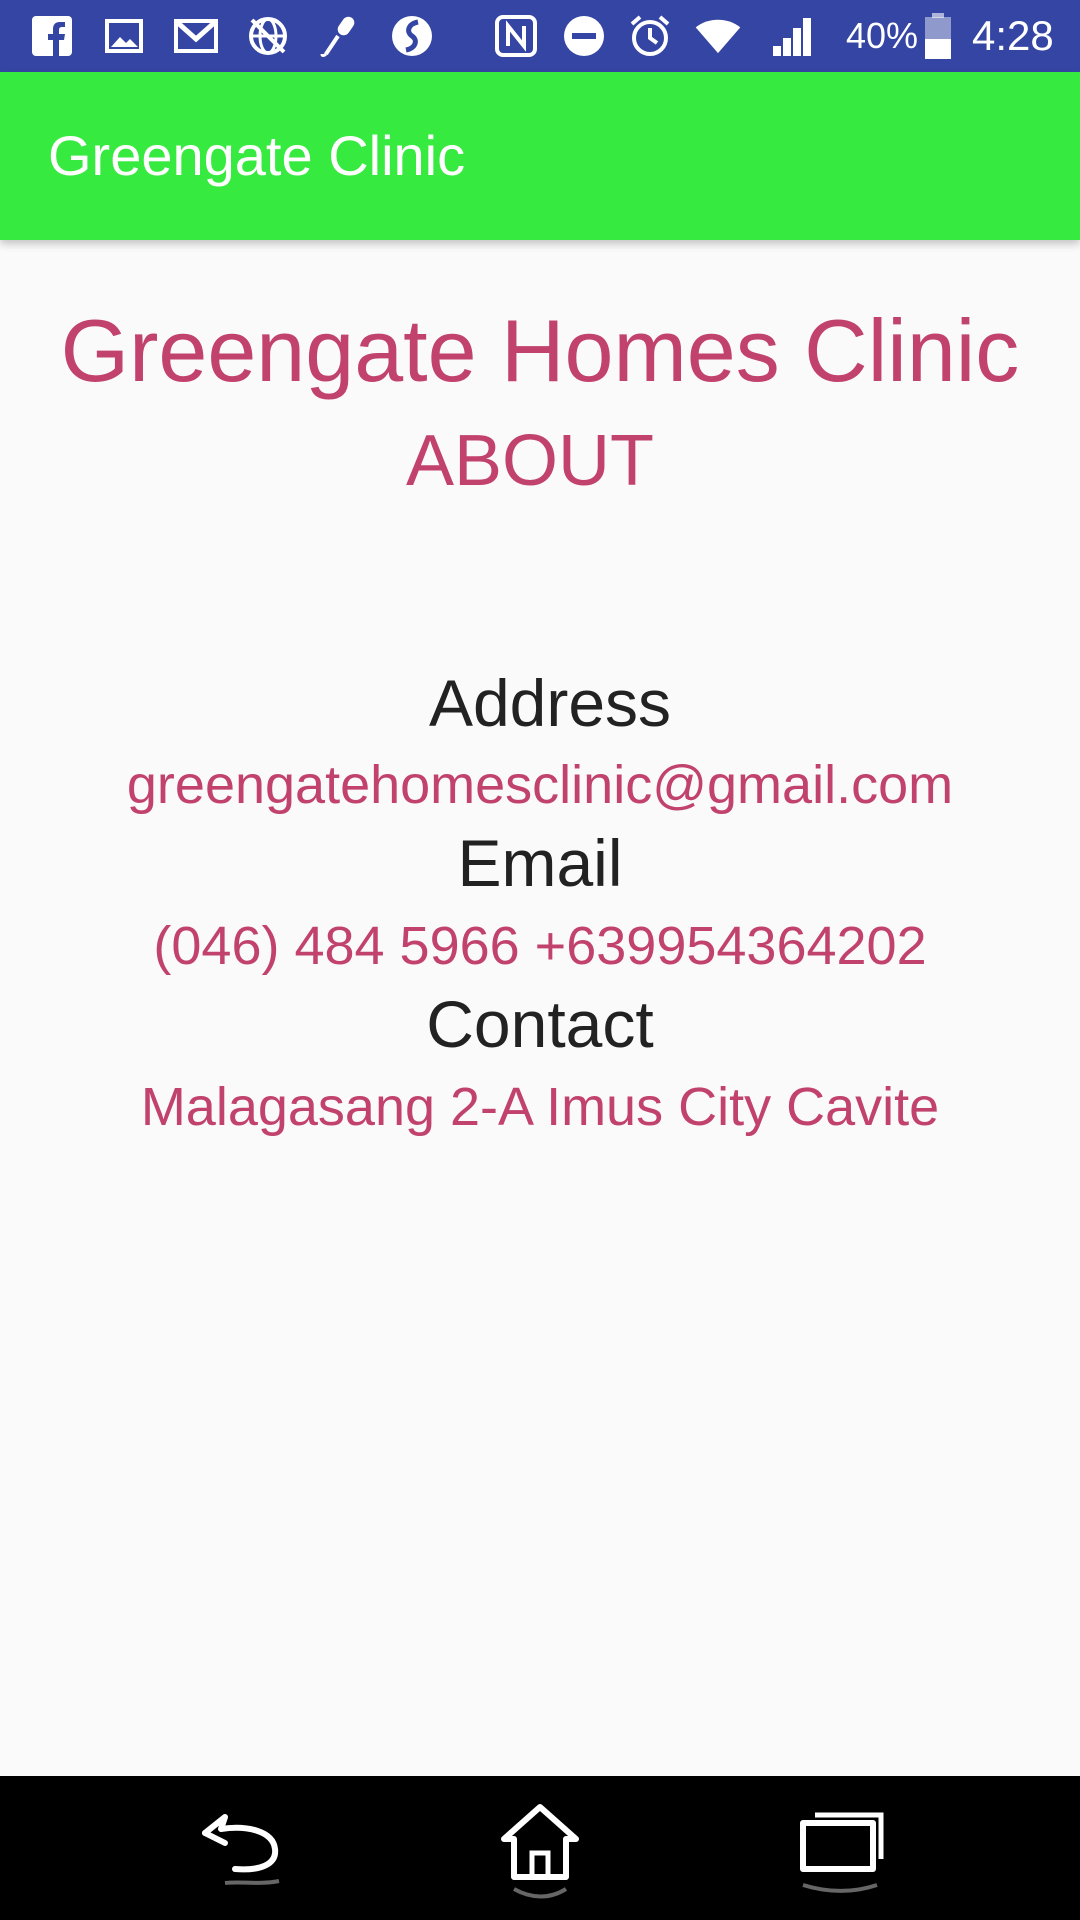 The width and height of the screenshot is (1080, 1920). What do you see at coordinates (540, 785) in the screenshot?
I see `address-value: greengatehomesclinic@gmail.com` at bounding box center [540, 785].